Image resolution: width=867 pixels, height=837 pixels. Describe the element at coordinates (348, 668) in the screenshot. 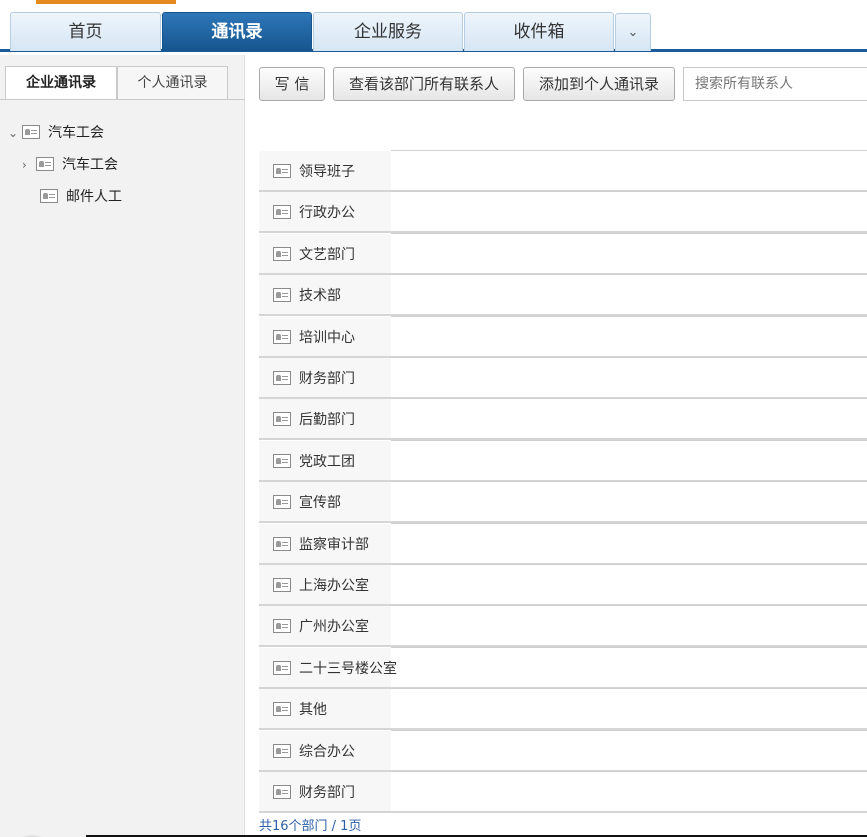

I see `department-name: 二十三号楼公室` at that location.